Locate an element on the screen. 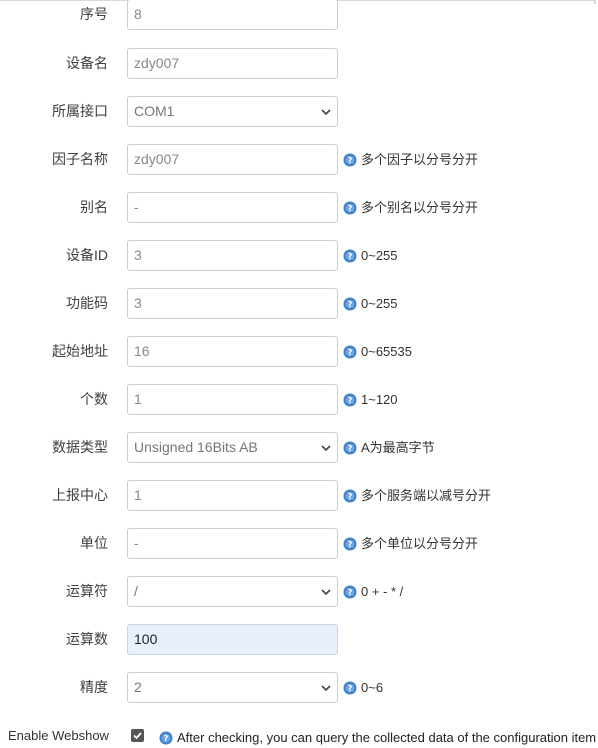 Image resolution: width=598 pixels, height=748 pixels. field-hint: ? 多个单位以分号分开 is located at coordinates (410, 543).